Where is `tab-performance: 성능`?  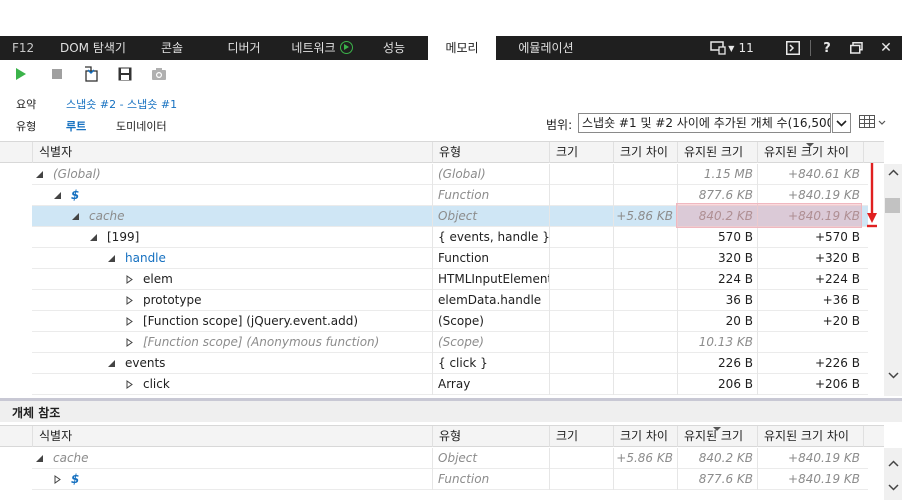
tab-performance: 성능 is located at coordinates (394, 48).